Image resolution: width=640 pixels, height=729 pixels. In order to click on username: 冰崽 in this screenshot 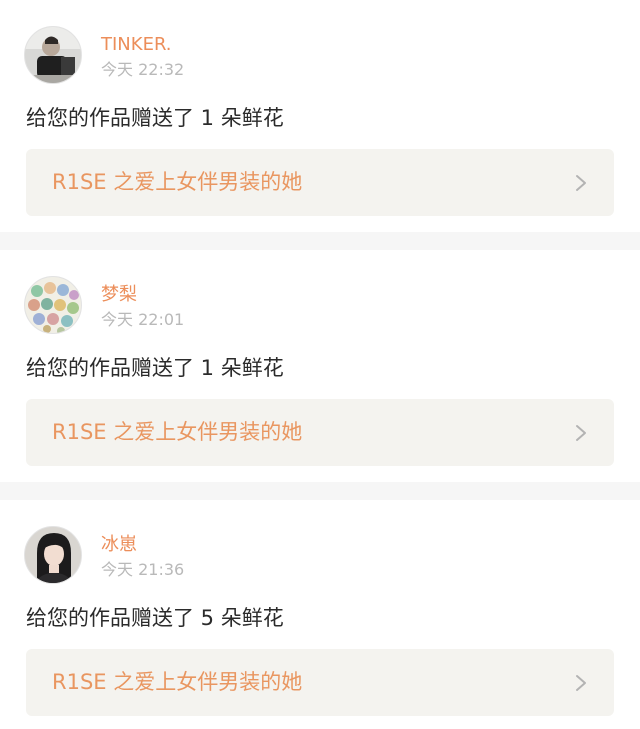, I will do `click(119, 545)`.